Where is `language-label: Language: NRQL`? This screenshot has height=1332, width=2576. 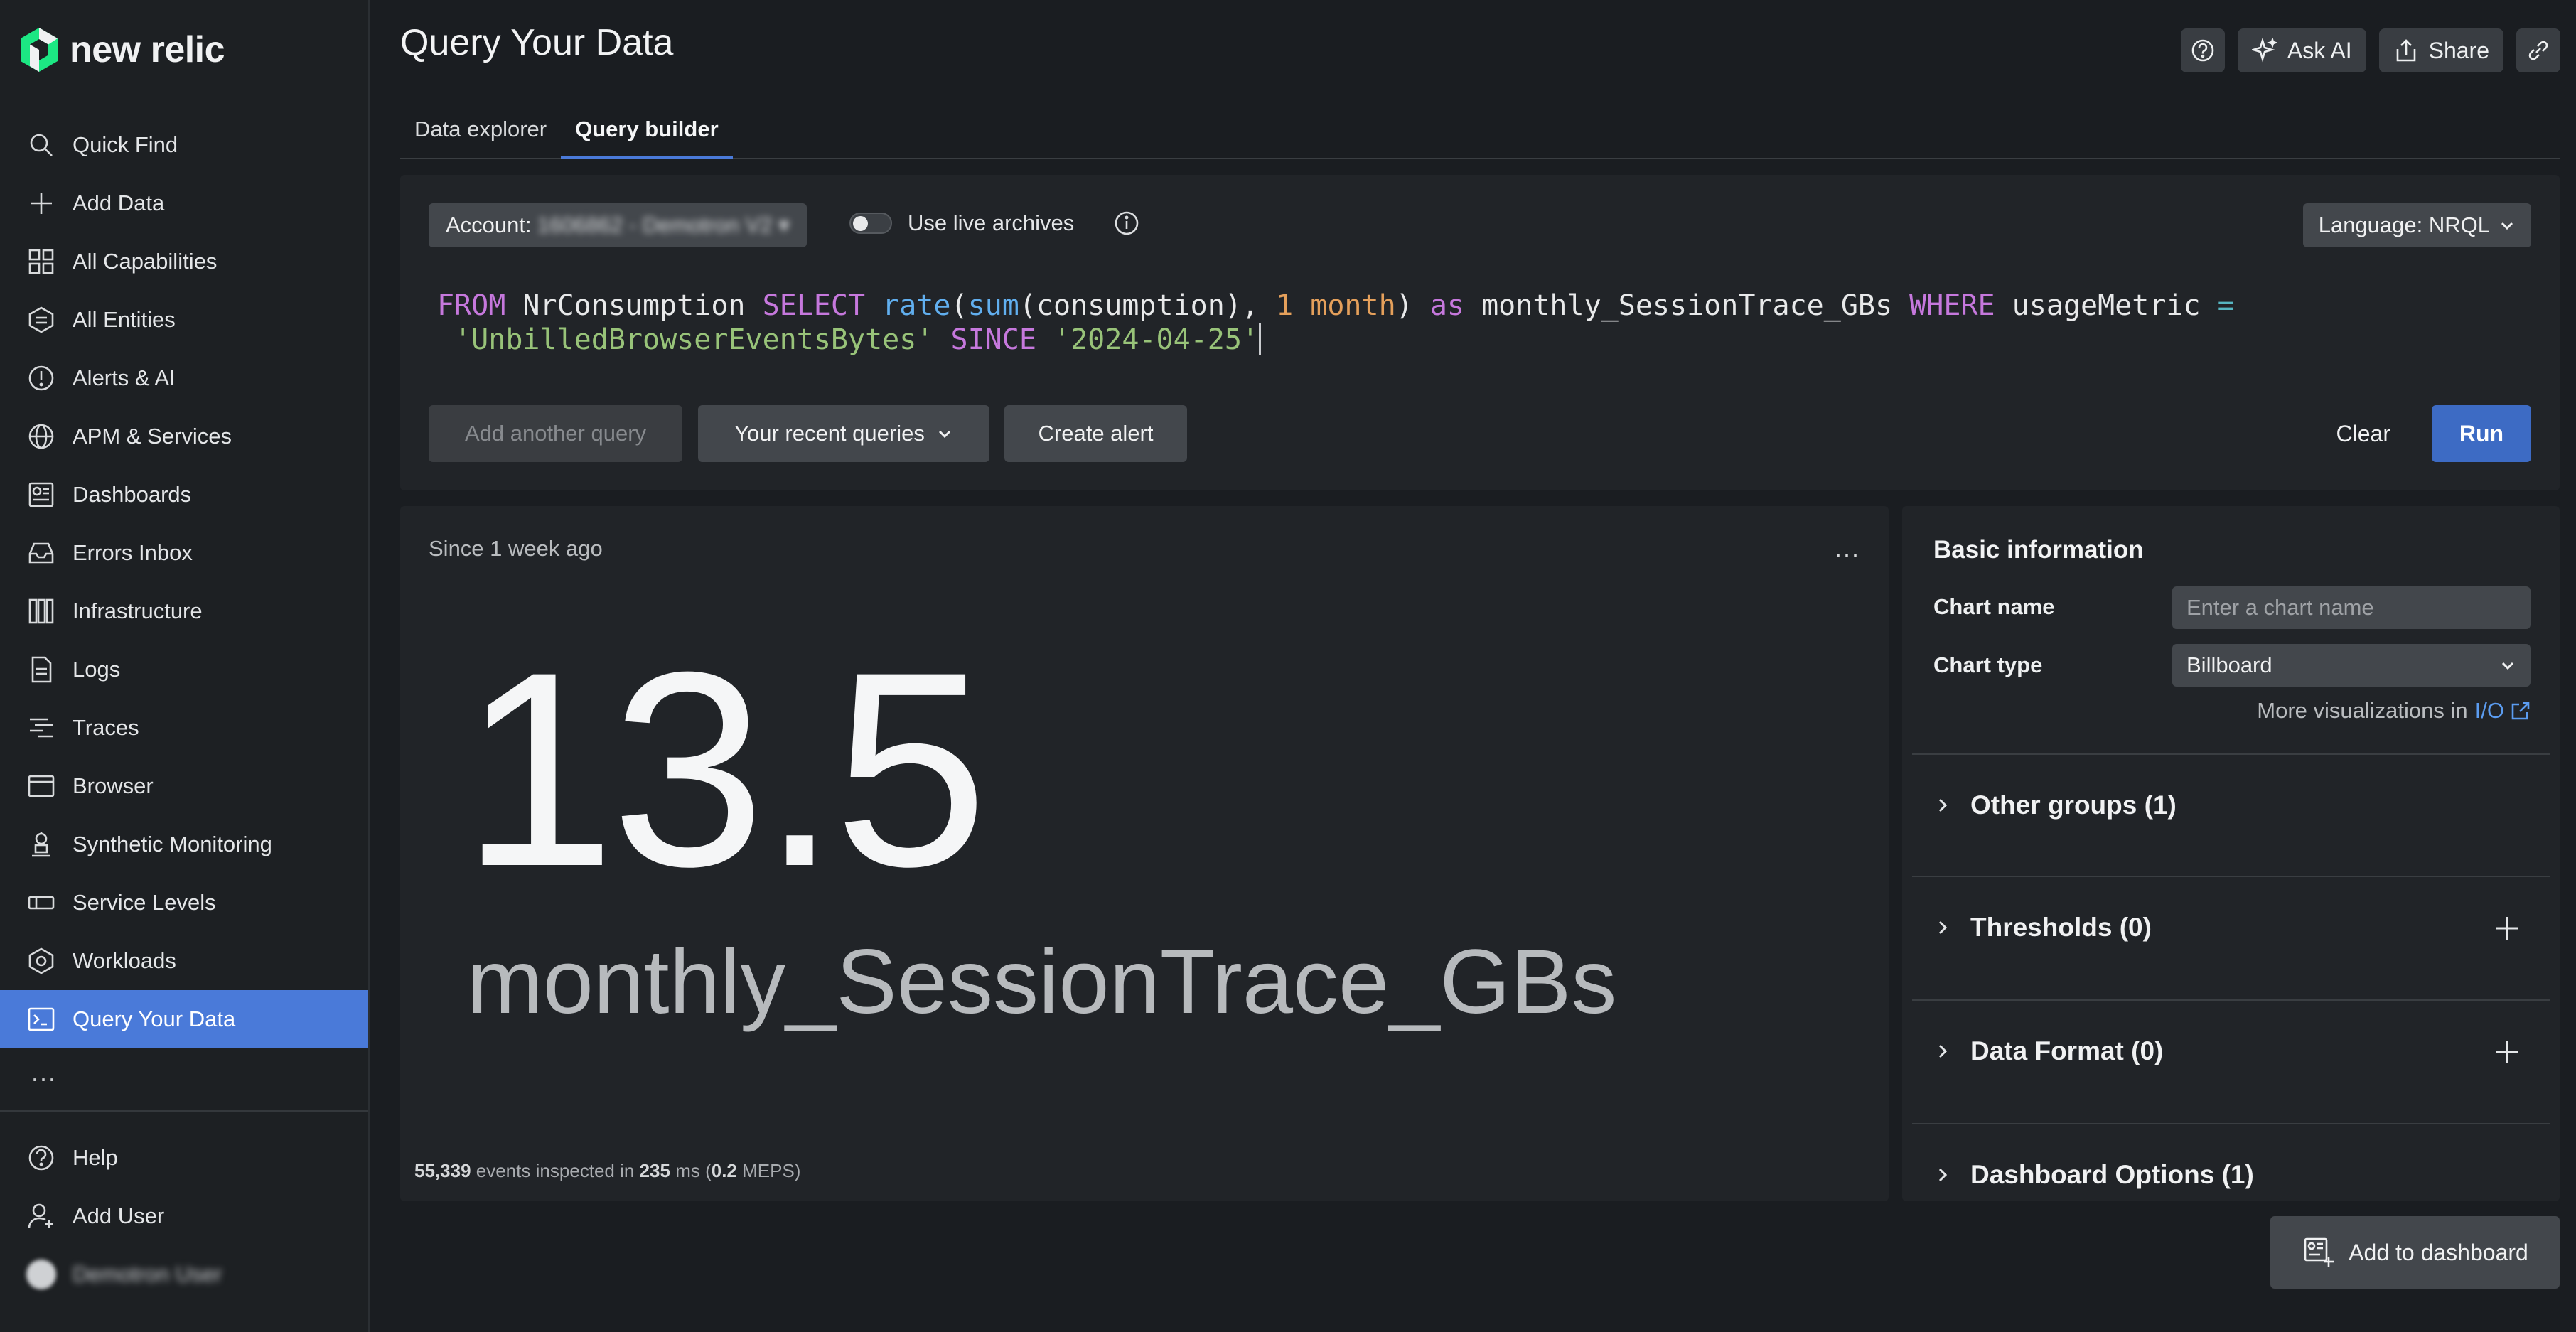 language-label: Language: NRQL is located at coordinates (2404, 225).